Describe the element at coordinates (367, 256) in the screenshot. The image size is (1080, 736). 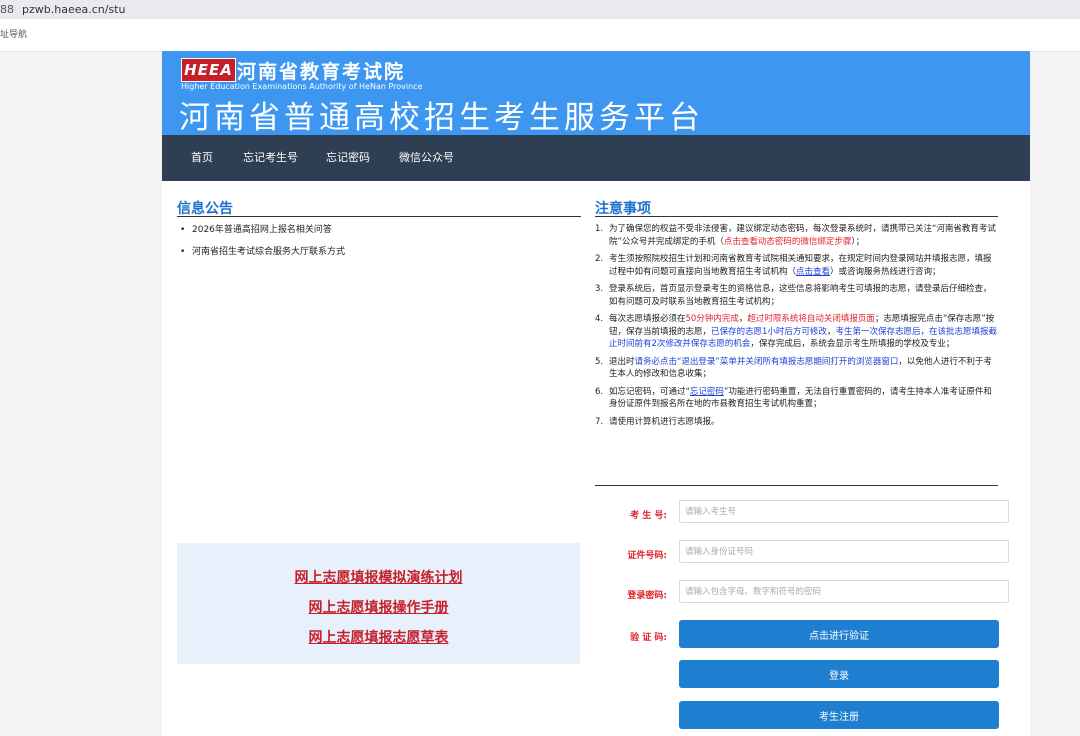
I see `announcement-item: 河南省招生考试综合服务大厅联系方式` at that location.